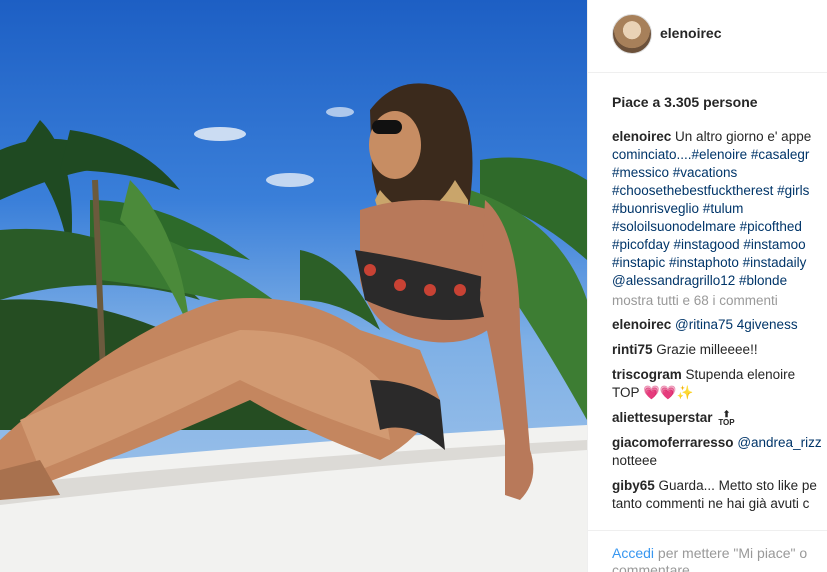 The height and width of the screenshot is (572, 827). What do you see at coordinates (633, 553) in the screenshot?
I see `login-link: Accedi` at bounding box center [633, 553].